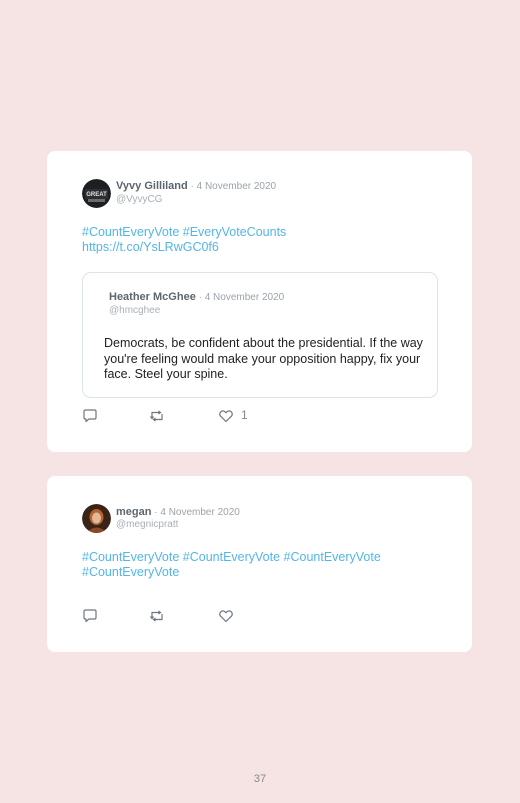 Image resolution: width=520 pixels, height=803 pixels. I want to click on author-name: Vyvy Gilliland, so click(152, 186).